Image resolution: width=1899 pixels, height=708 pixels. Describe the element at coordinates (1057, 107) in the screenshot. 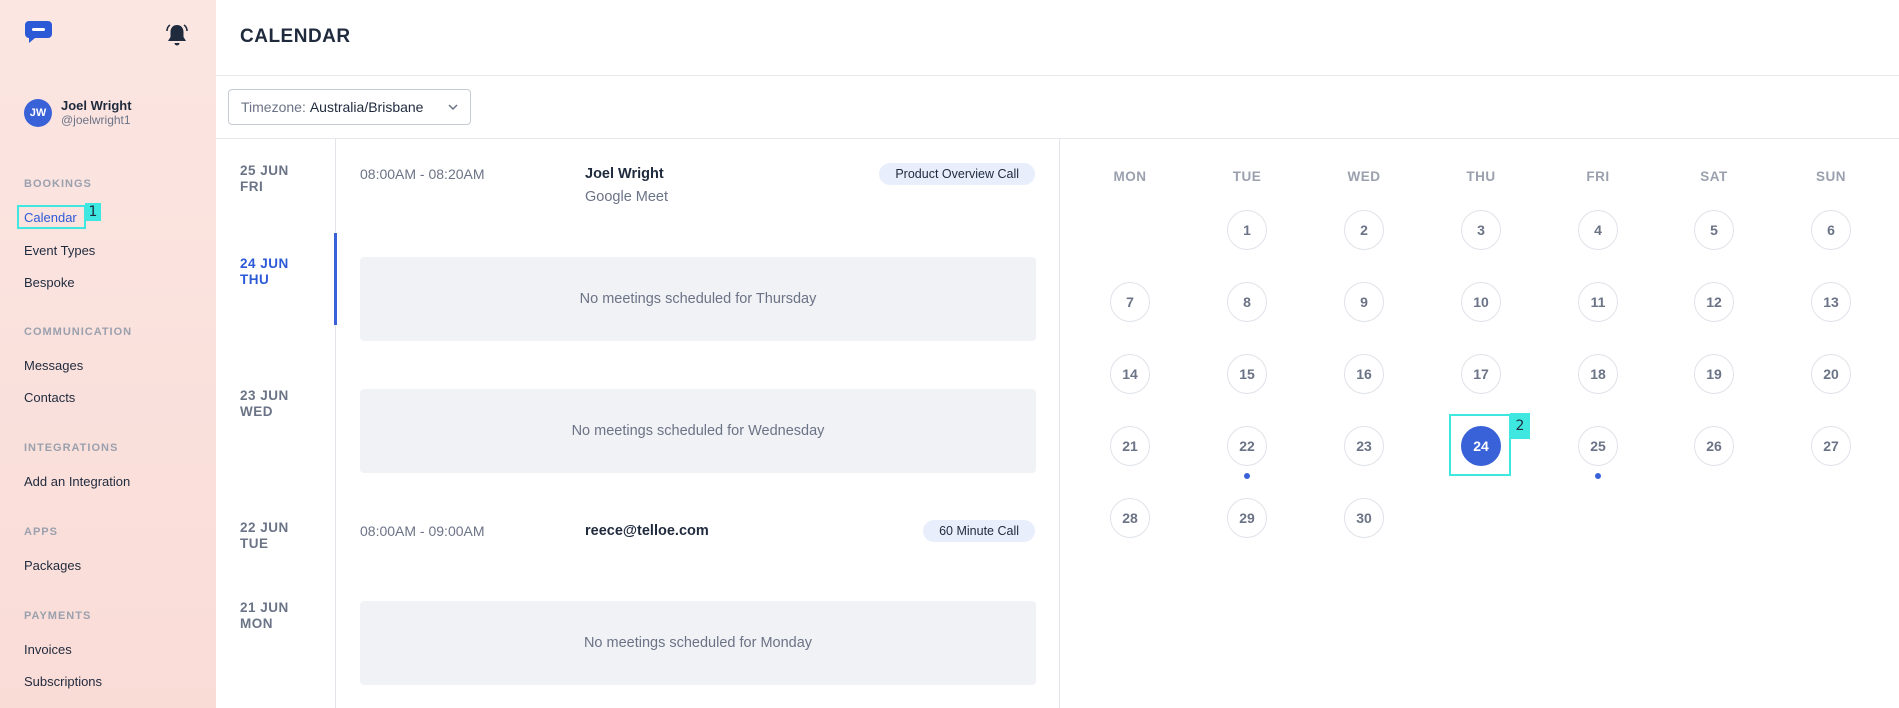

I see `toolbar: Timezone: Australia/Brisbane` at that location.